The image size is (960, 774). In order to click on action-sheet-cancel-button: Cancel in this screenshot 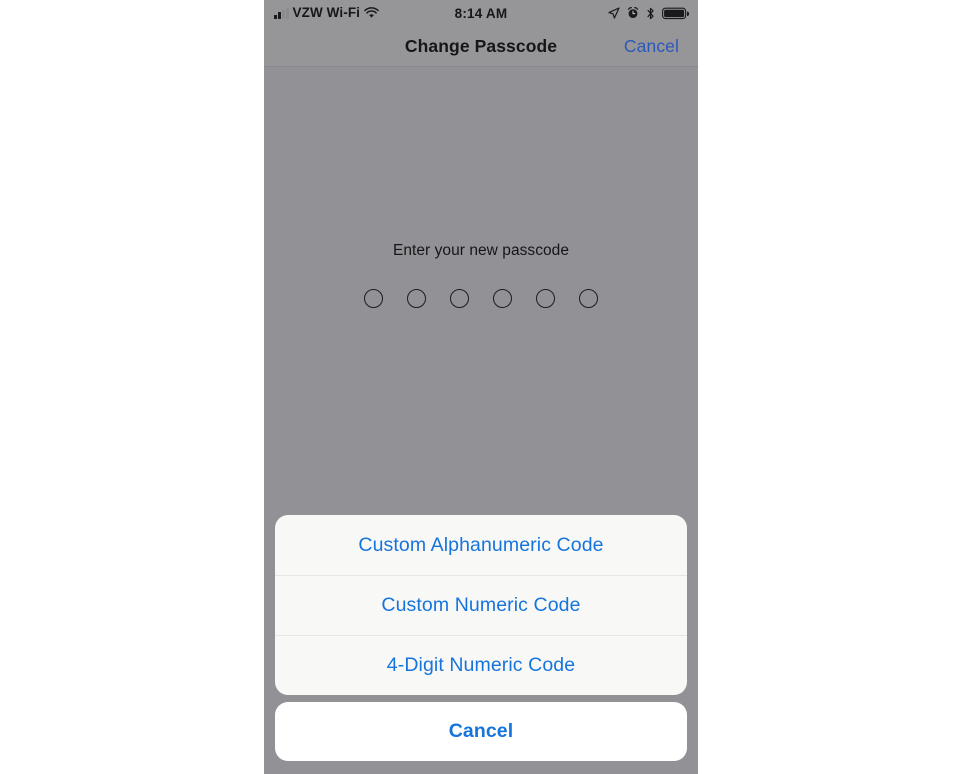, I will do `click(481, 731)`.